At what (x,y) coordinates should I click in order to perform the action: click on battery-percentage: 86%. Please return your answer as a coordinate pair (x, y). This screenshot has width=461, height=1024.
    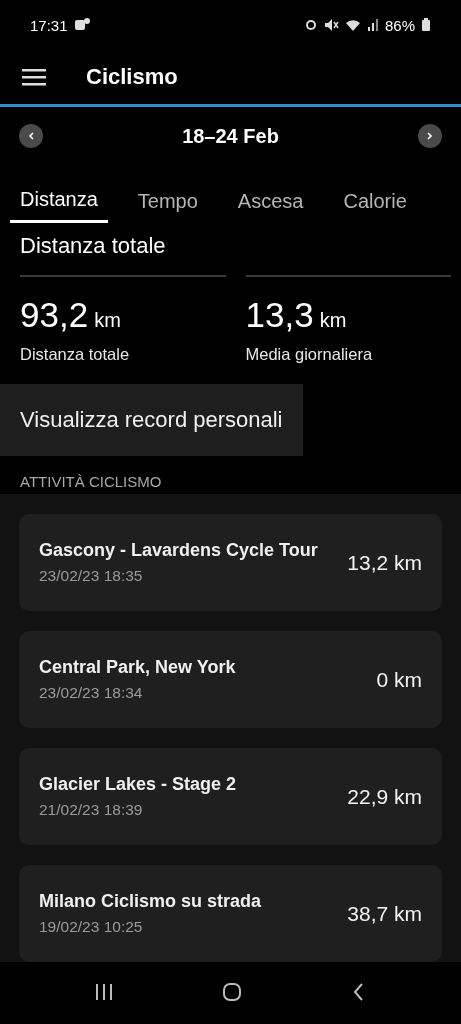
    Looking at the image, I should click on (399, 25).